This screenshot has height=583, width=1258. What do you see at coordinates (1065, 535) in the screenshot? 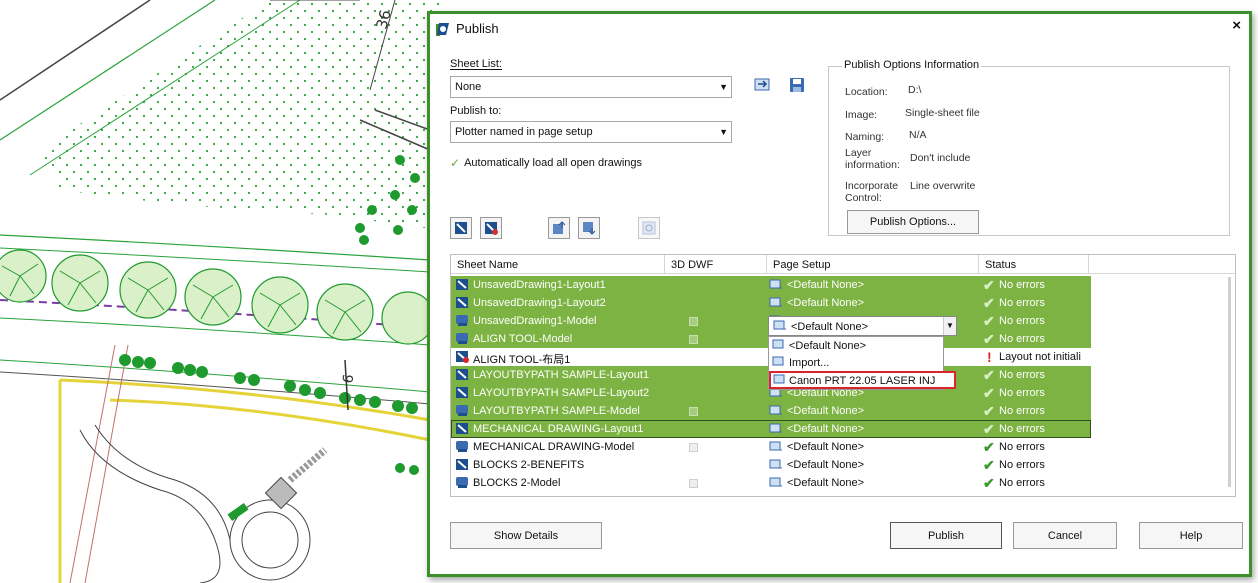
I see `cancel-button: Cancel` at bounding box center [1065, 535].